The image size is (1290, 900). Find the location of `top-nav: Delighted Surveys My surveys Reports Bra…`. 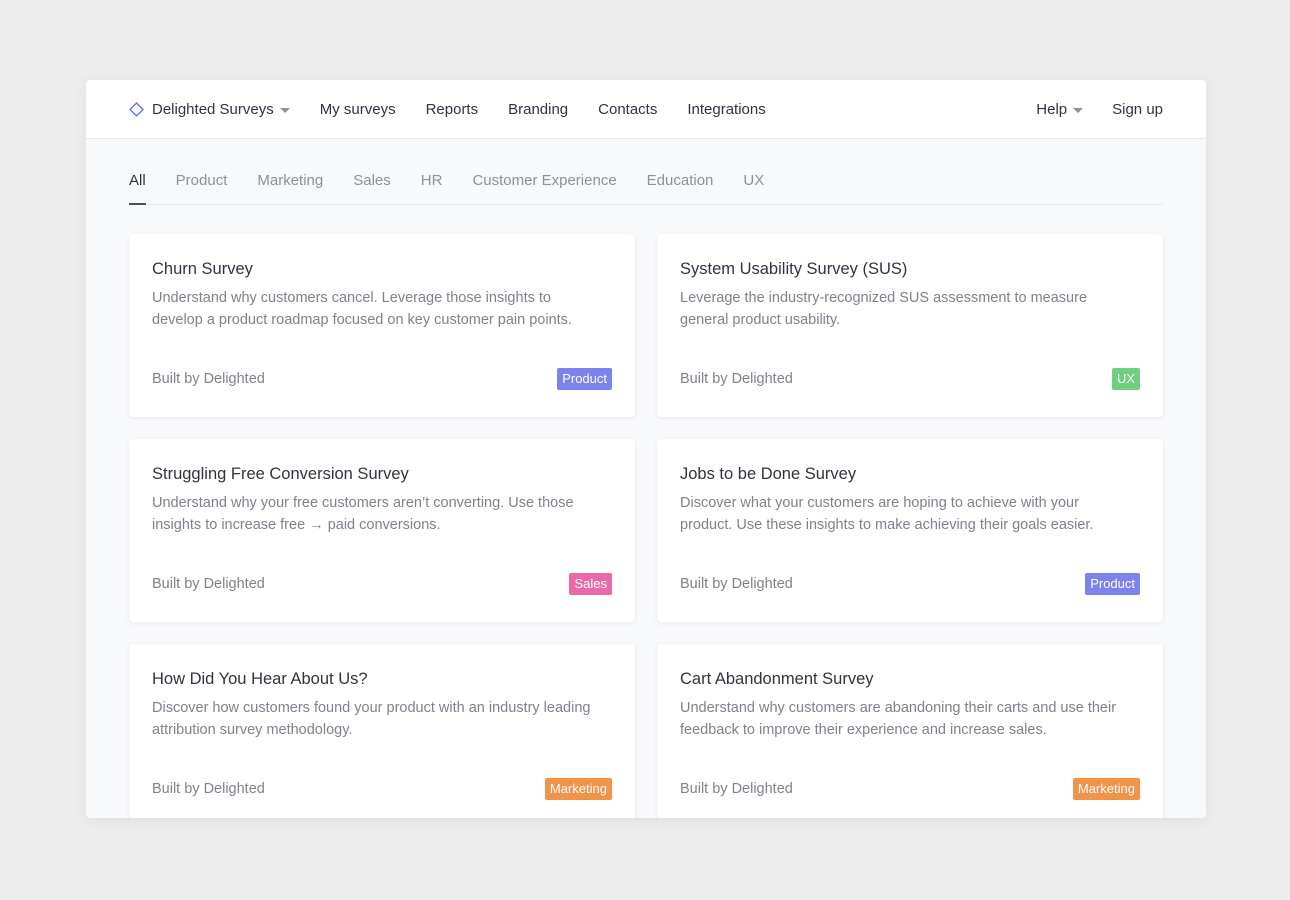

top-nav: Delighted Surveys My surveys Reports Bra… is located at coordinates (646, 109).